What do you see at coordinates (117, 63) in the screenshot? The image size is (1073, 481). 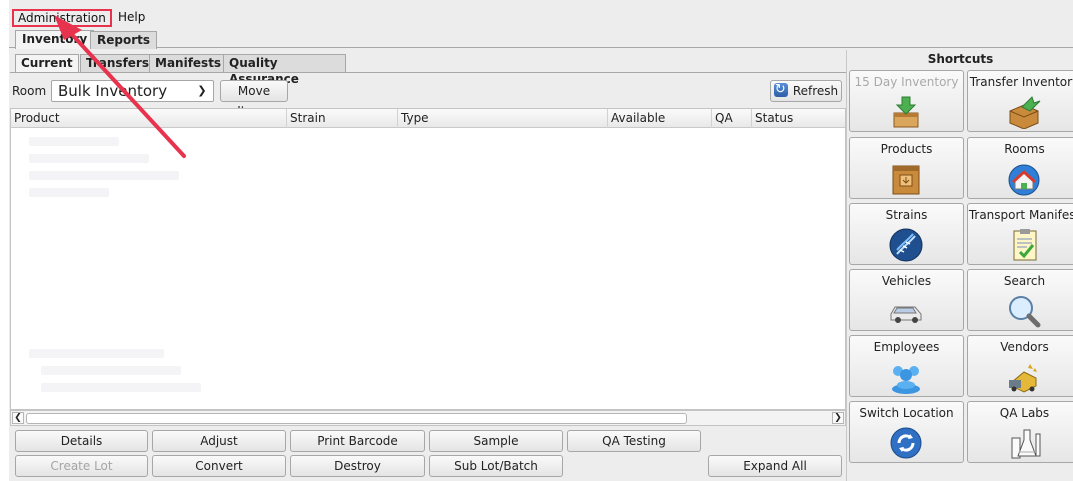 I see `tab-transfers: Transfers` at bounding box center [117, 63].